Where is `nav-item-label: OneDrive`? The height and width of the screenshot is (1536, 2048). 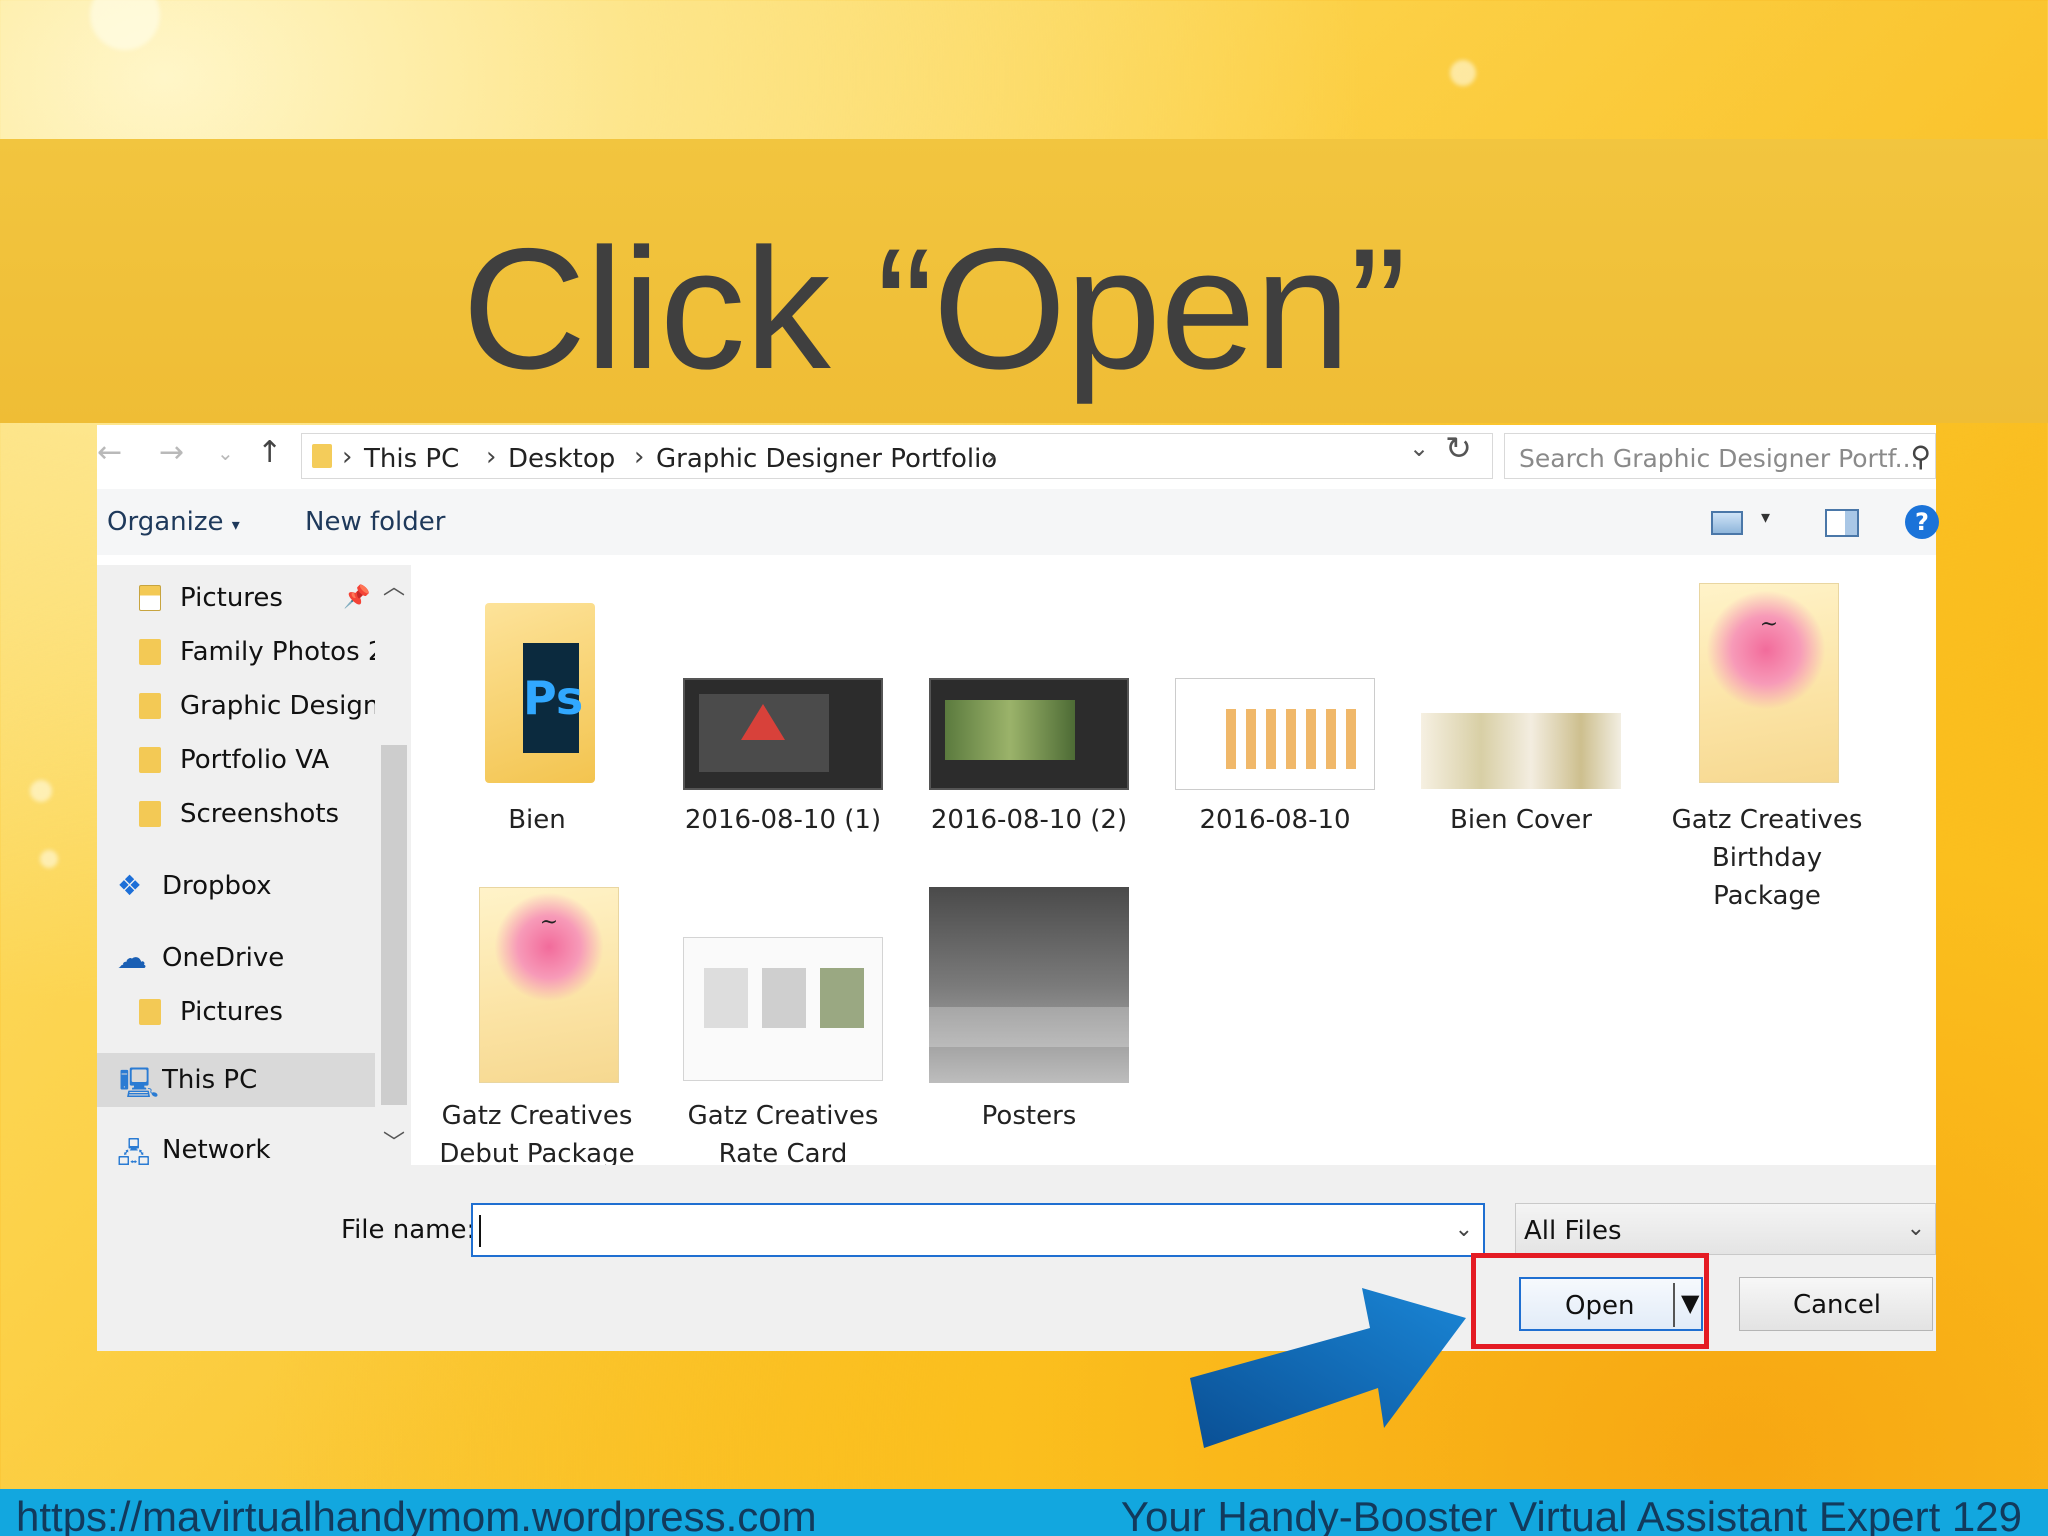 nav-item-label: OneDrive is located at coordinates (223, 958).